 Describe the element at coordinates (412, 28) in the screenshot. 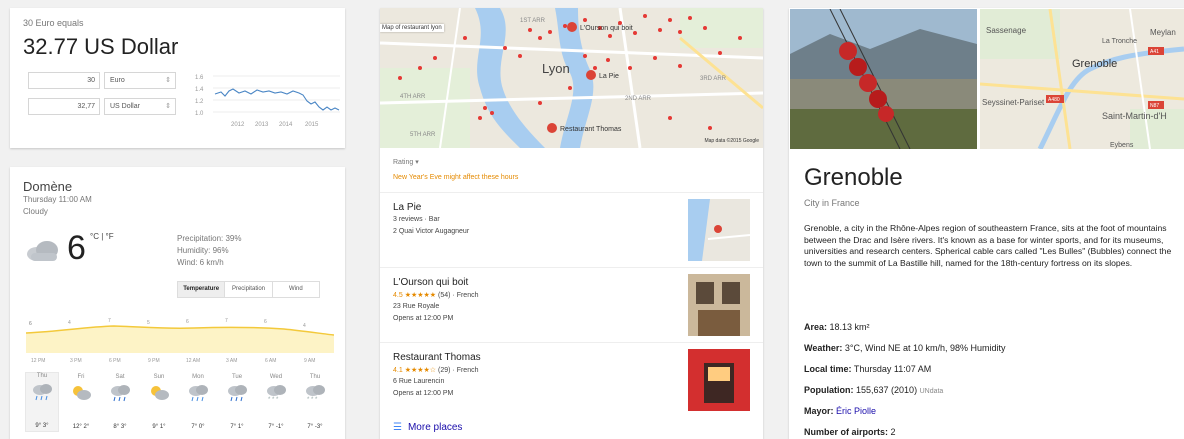

I see `map-title: Map of restaurant lyon` at that location.